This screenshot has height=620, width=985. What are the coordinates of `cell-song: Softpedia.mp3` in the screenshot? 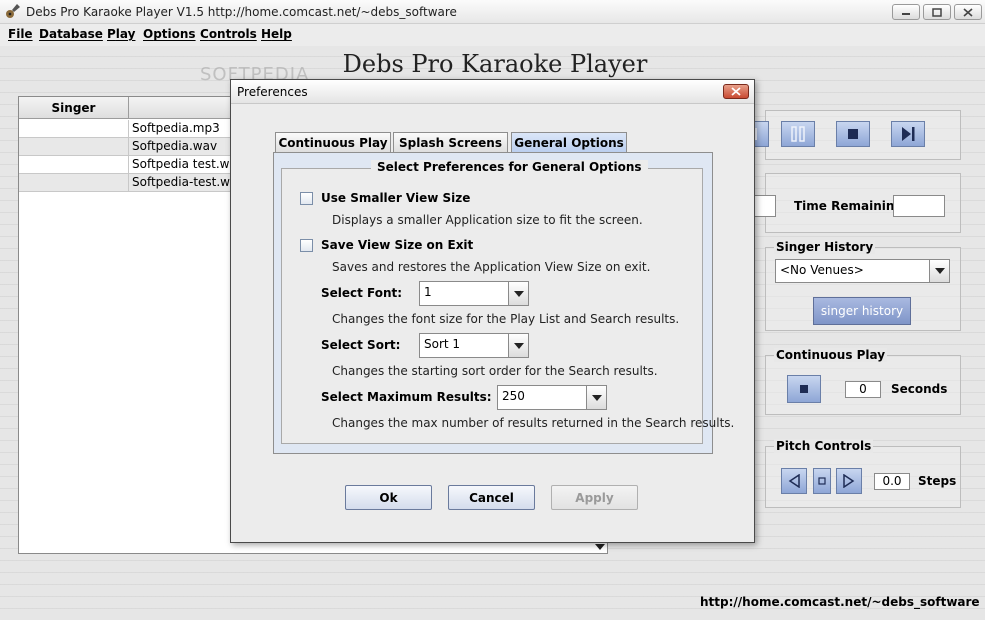 It's located at (176, 128).